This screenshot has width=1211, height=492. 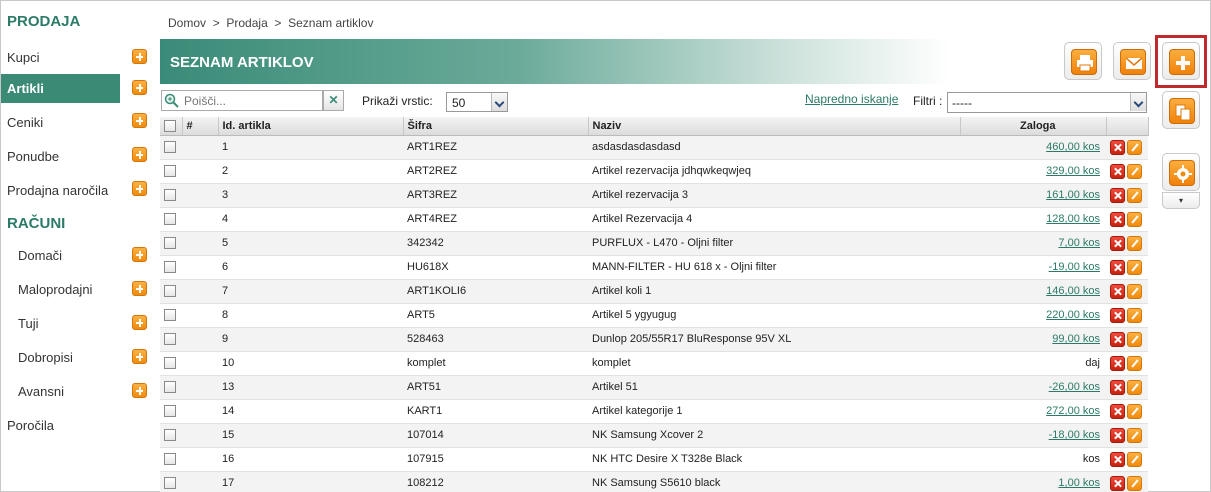 What do you see at coordinates (1079, 243) in the screenshot?
I see `stock-link: 7,00 kos` at bounding box center [1079, 243].